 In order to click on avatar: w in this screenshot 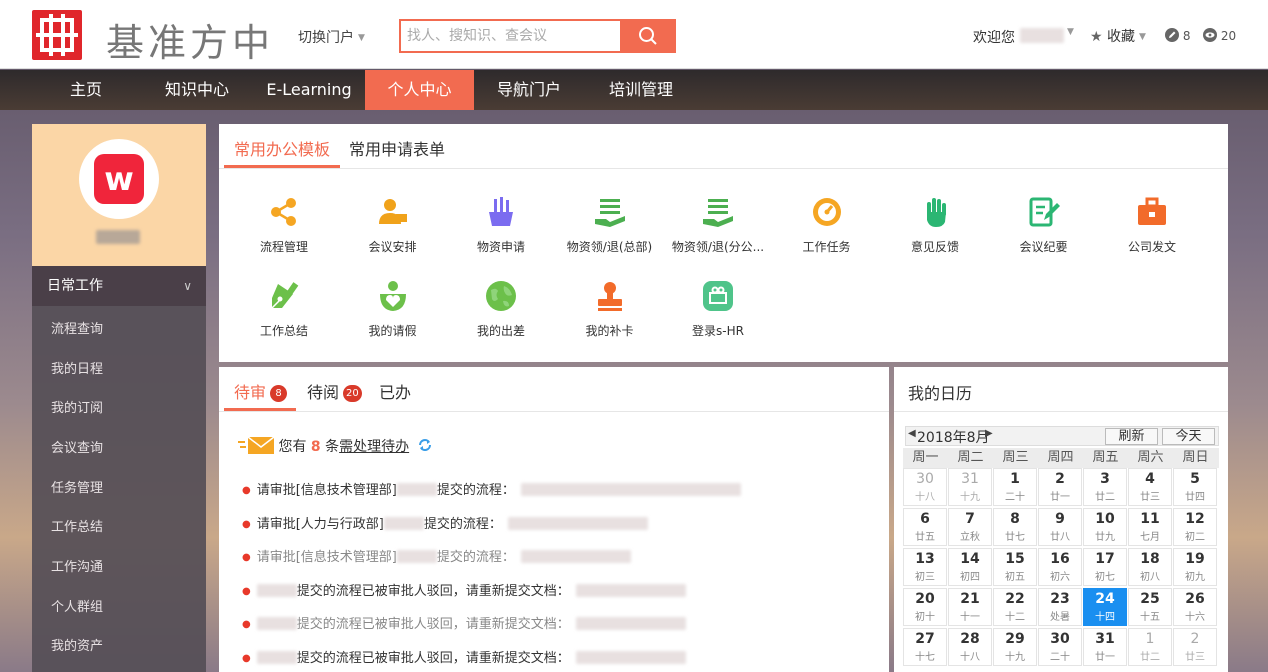, I will do `click(119, 179)`.